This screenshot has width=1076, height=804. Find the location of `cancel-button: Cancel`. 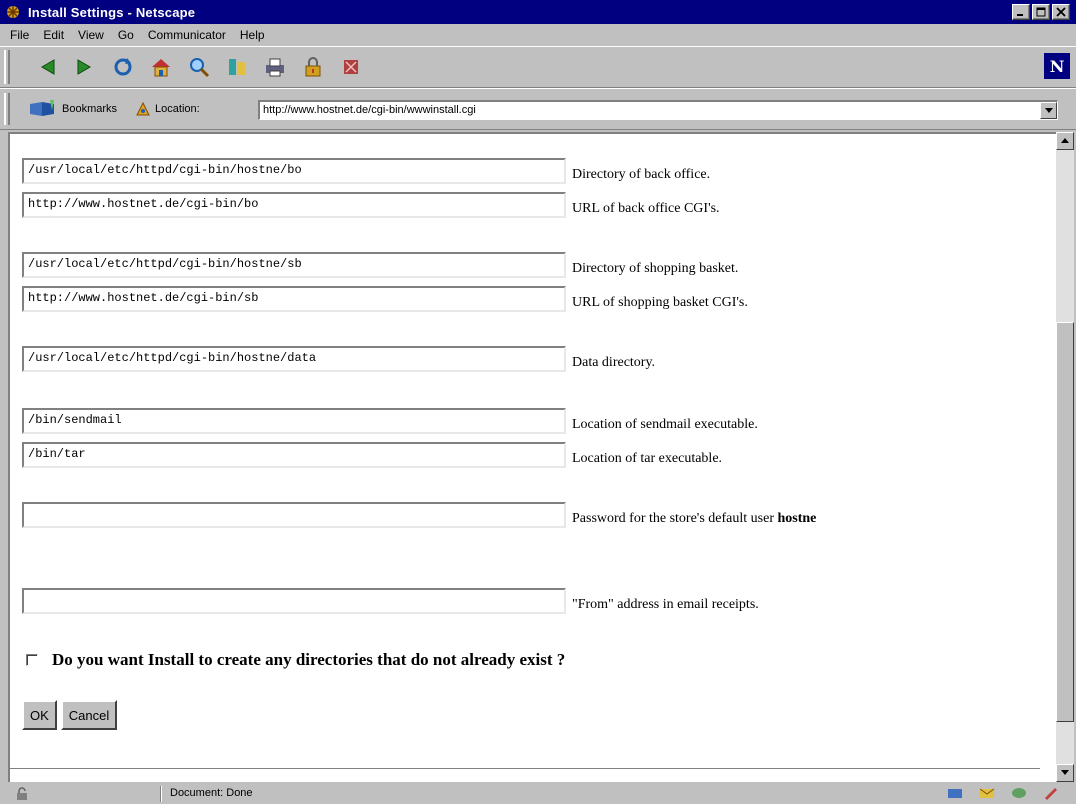

cancel-button: Cancel is located at coordinates (89, 715).